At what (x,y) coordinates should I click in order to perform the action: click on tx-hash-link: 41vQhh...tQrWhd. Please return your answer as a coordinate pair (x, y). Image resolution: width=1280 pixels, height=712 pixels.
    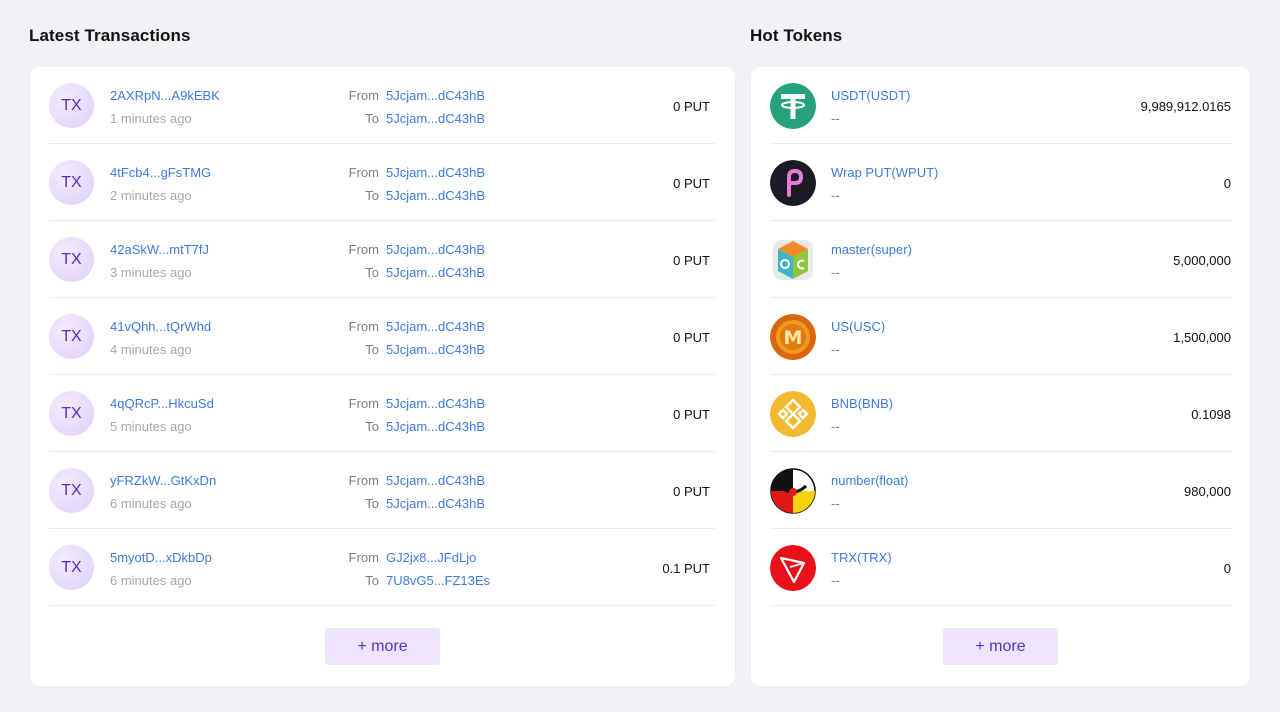
    Looking at the image, I should click on (160, 326).